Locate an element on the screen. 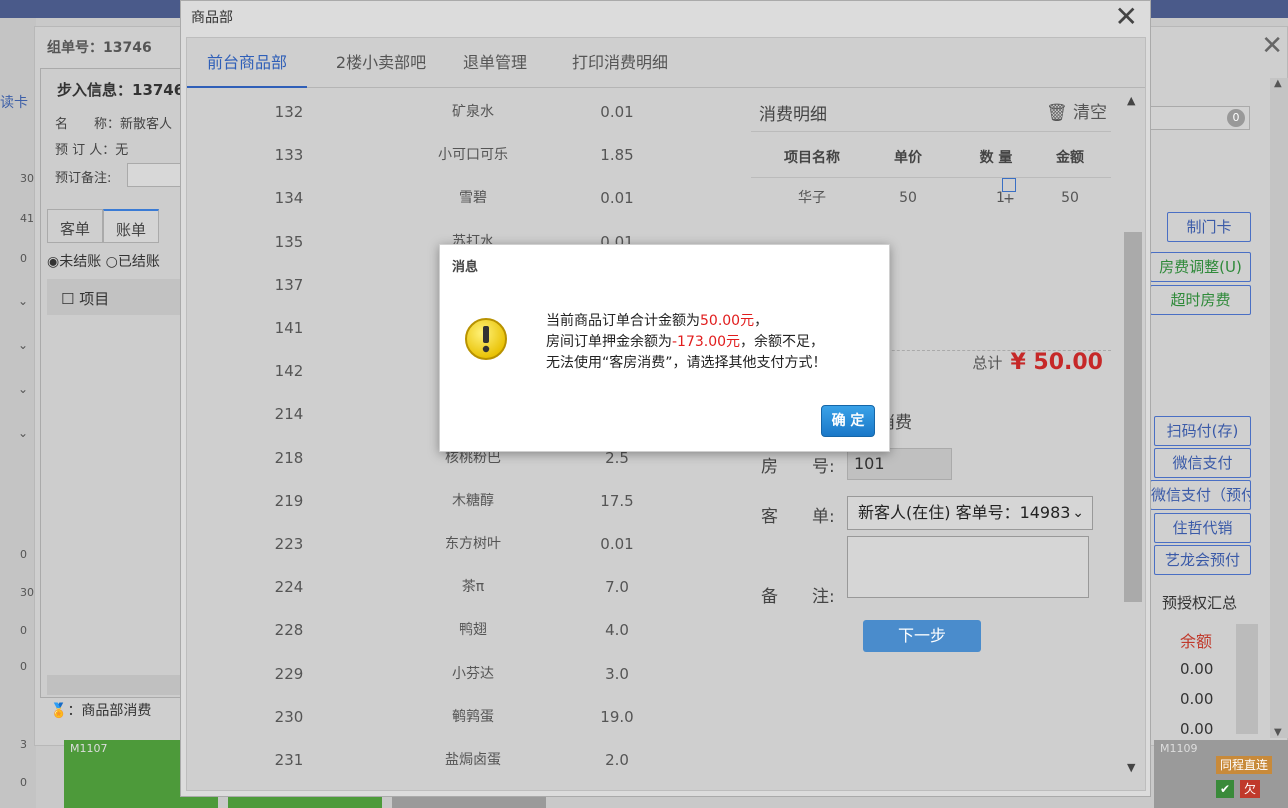 The width and height of the screenshot is (1288, 808). note-textarea is located at coordinates (968, 567).